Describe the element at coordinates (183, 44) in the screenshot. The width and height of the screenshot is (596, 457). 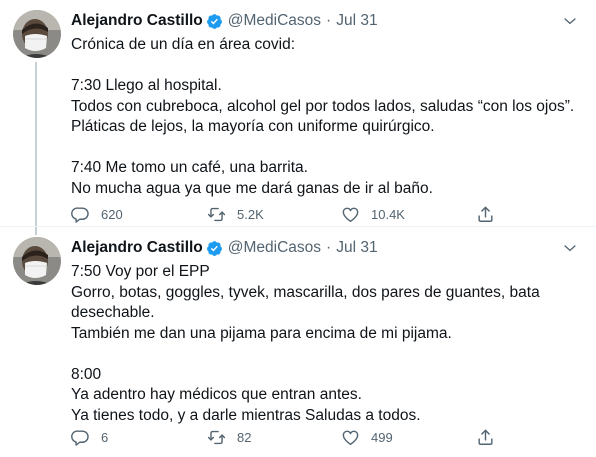
I see `tweet-paragraph: Crónica de un día en área covid:` at that location.